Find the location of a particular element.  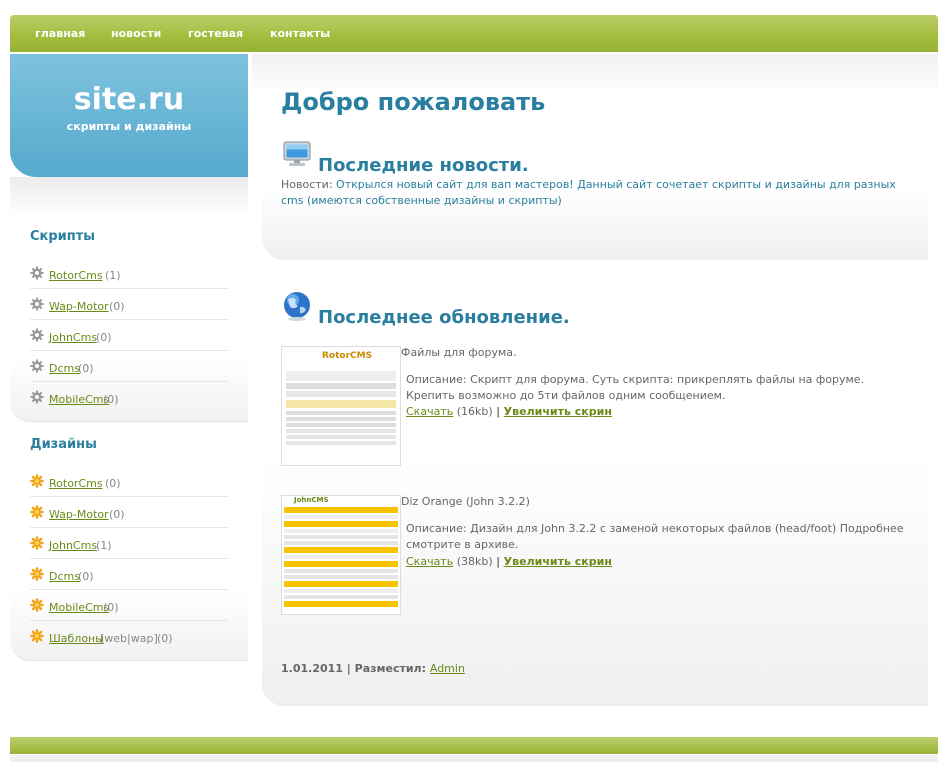

nav-link-contacts: контакты is located at coordinates (300, 33).